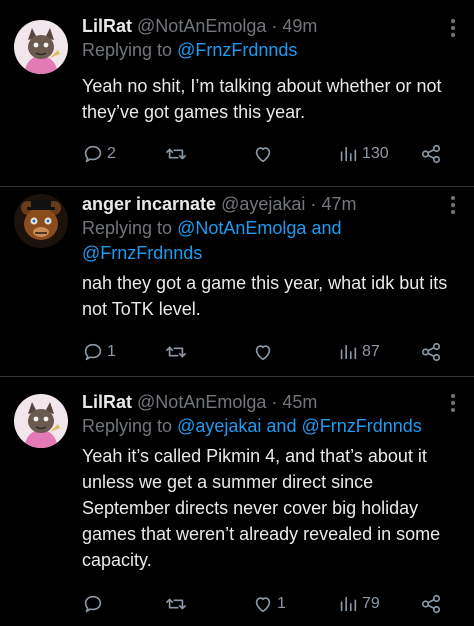  I want to click on mention-link: @NotAnEmolga, so click(241, 228).